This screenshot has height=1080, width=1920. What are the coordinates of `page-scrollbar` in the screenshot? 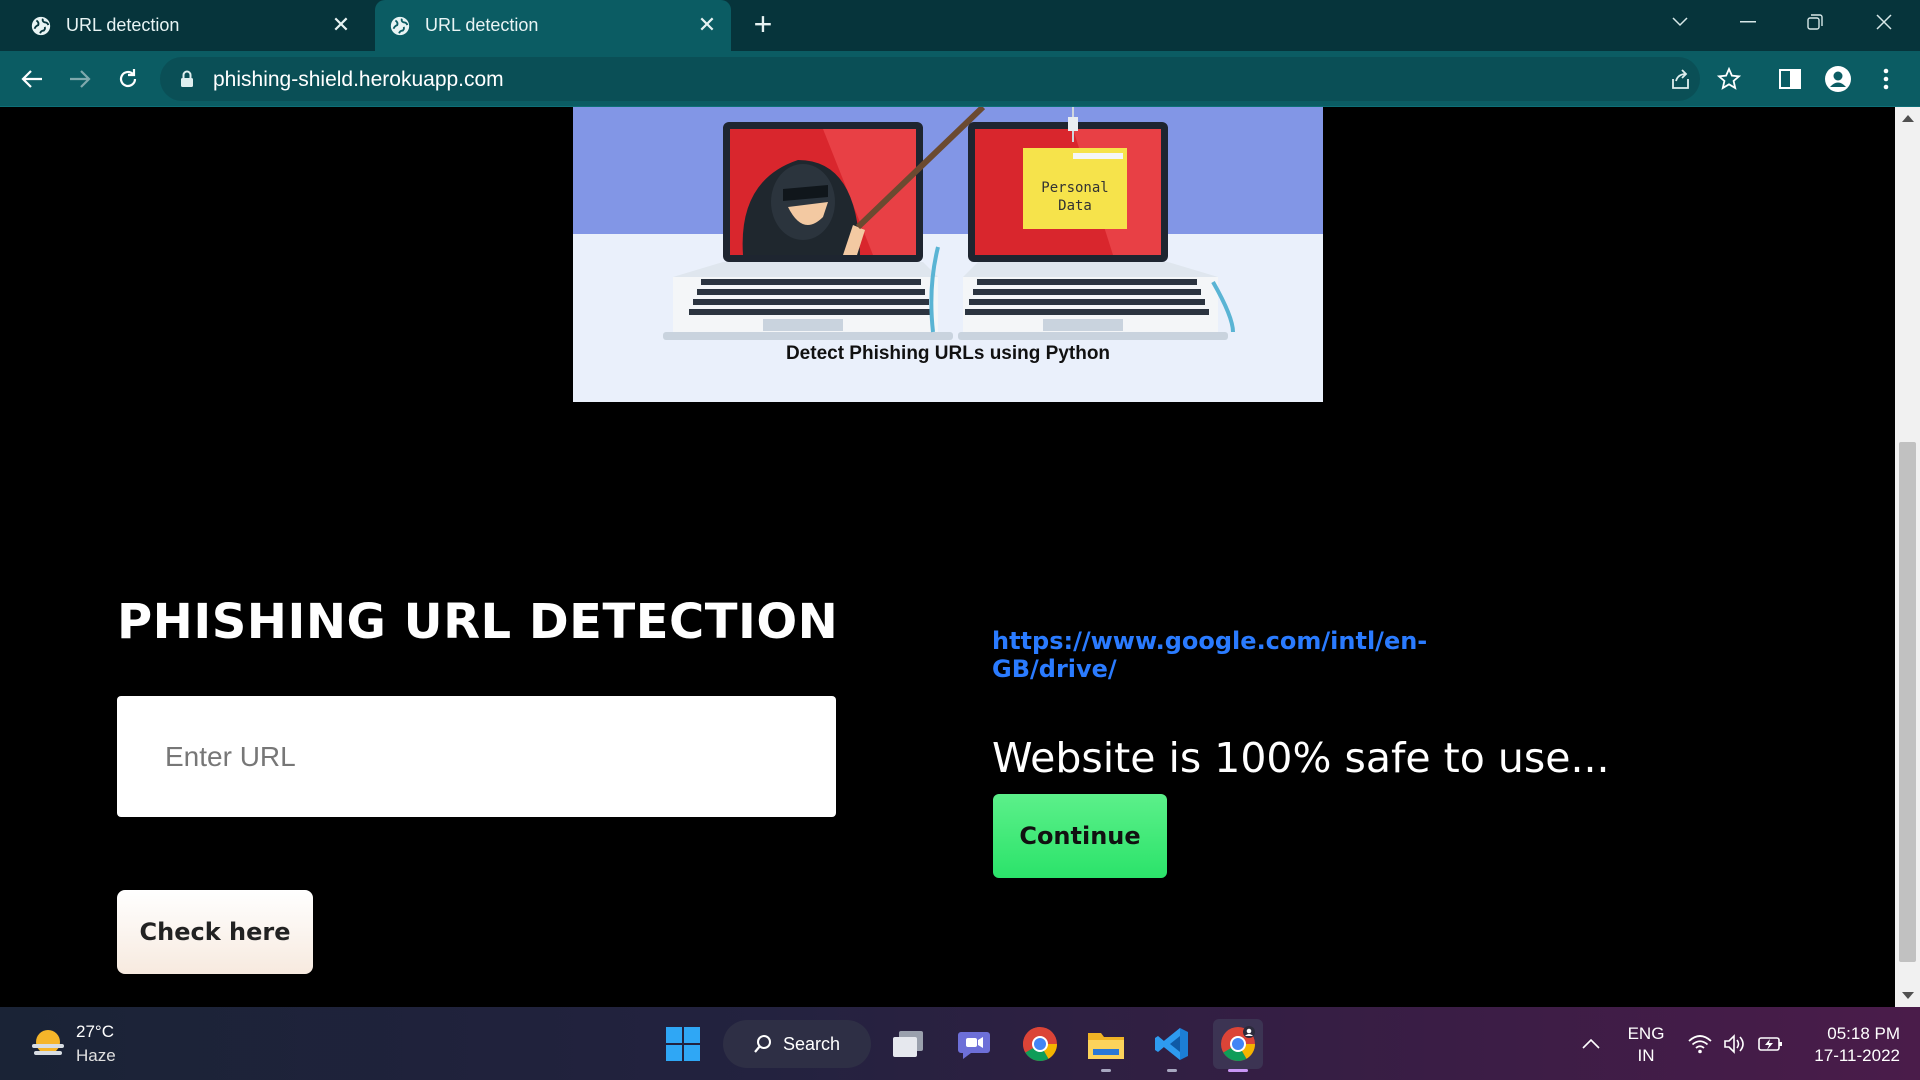 It's located at (1907, 557).